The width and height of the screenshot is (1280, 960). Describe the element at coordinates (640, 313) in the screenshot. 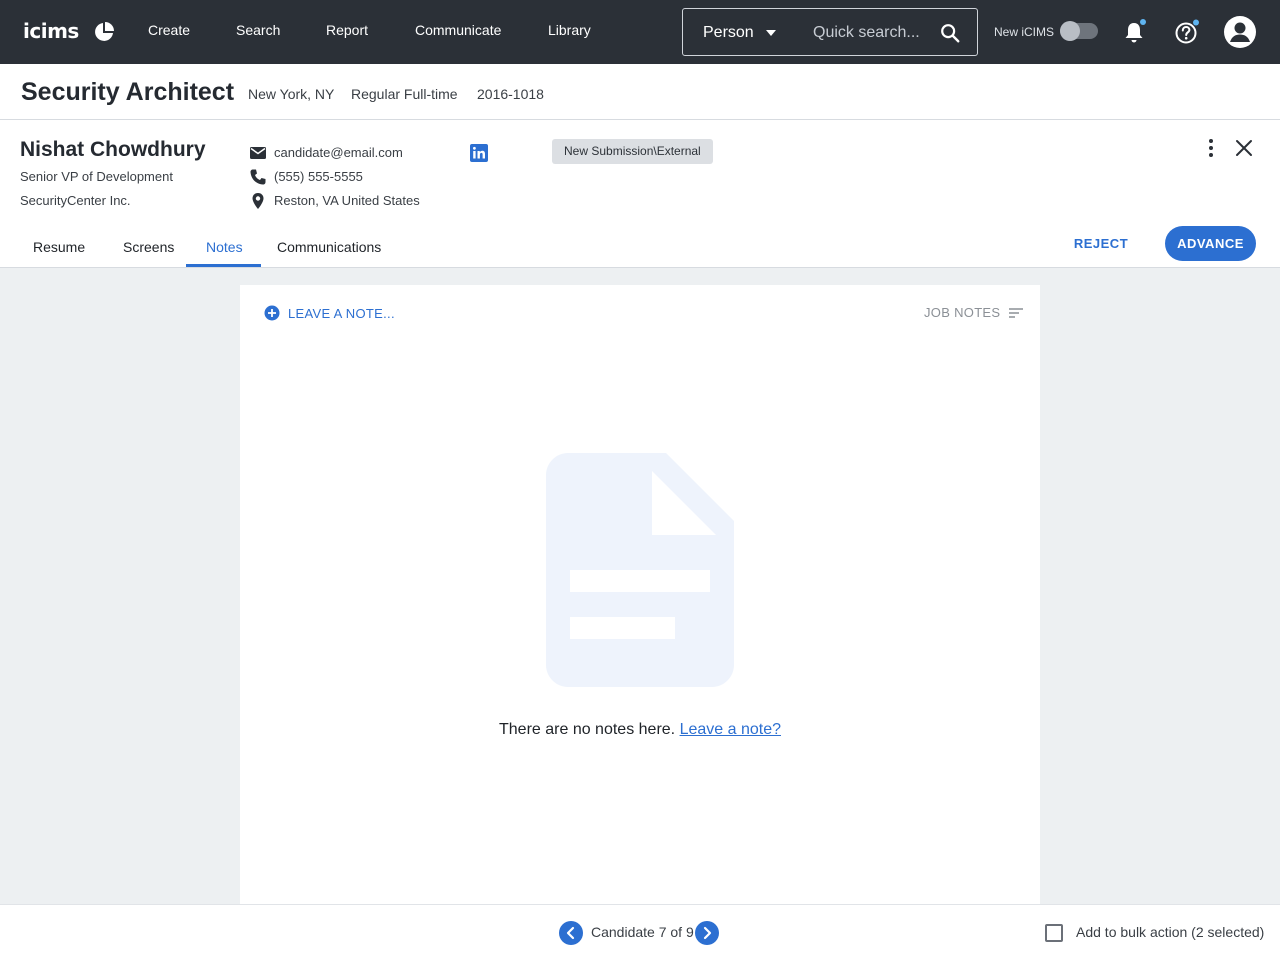

I see `notes-toolbar: LEAVE A NOTE... JOB NOTES` at that location.